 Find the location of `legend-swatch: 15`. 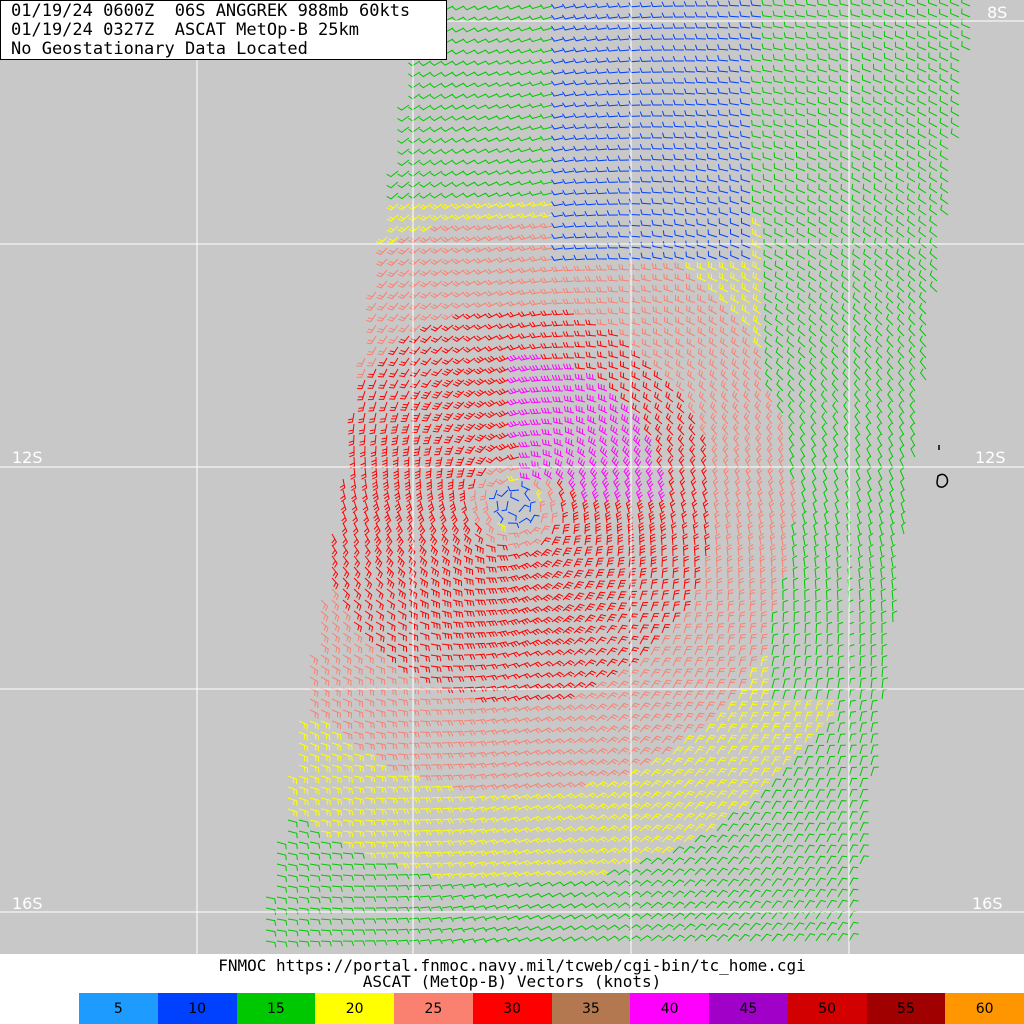

legend-swatch: 15 is located at coordinates (276, 1008).